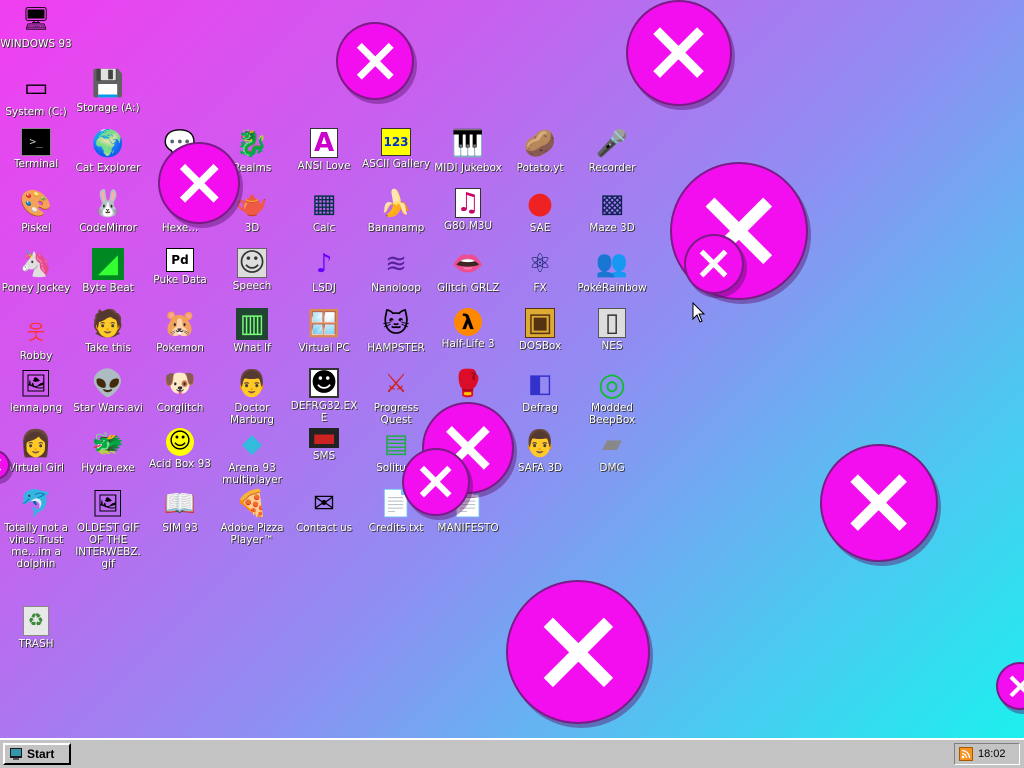 The image size is (1024, 768). Describe the element at coordinates (396, 149) in the screenshot. I see `desktop-icon-ascii-gallery: 123 ASCII Gallery` at that location.